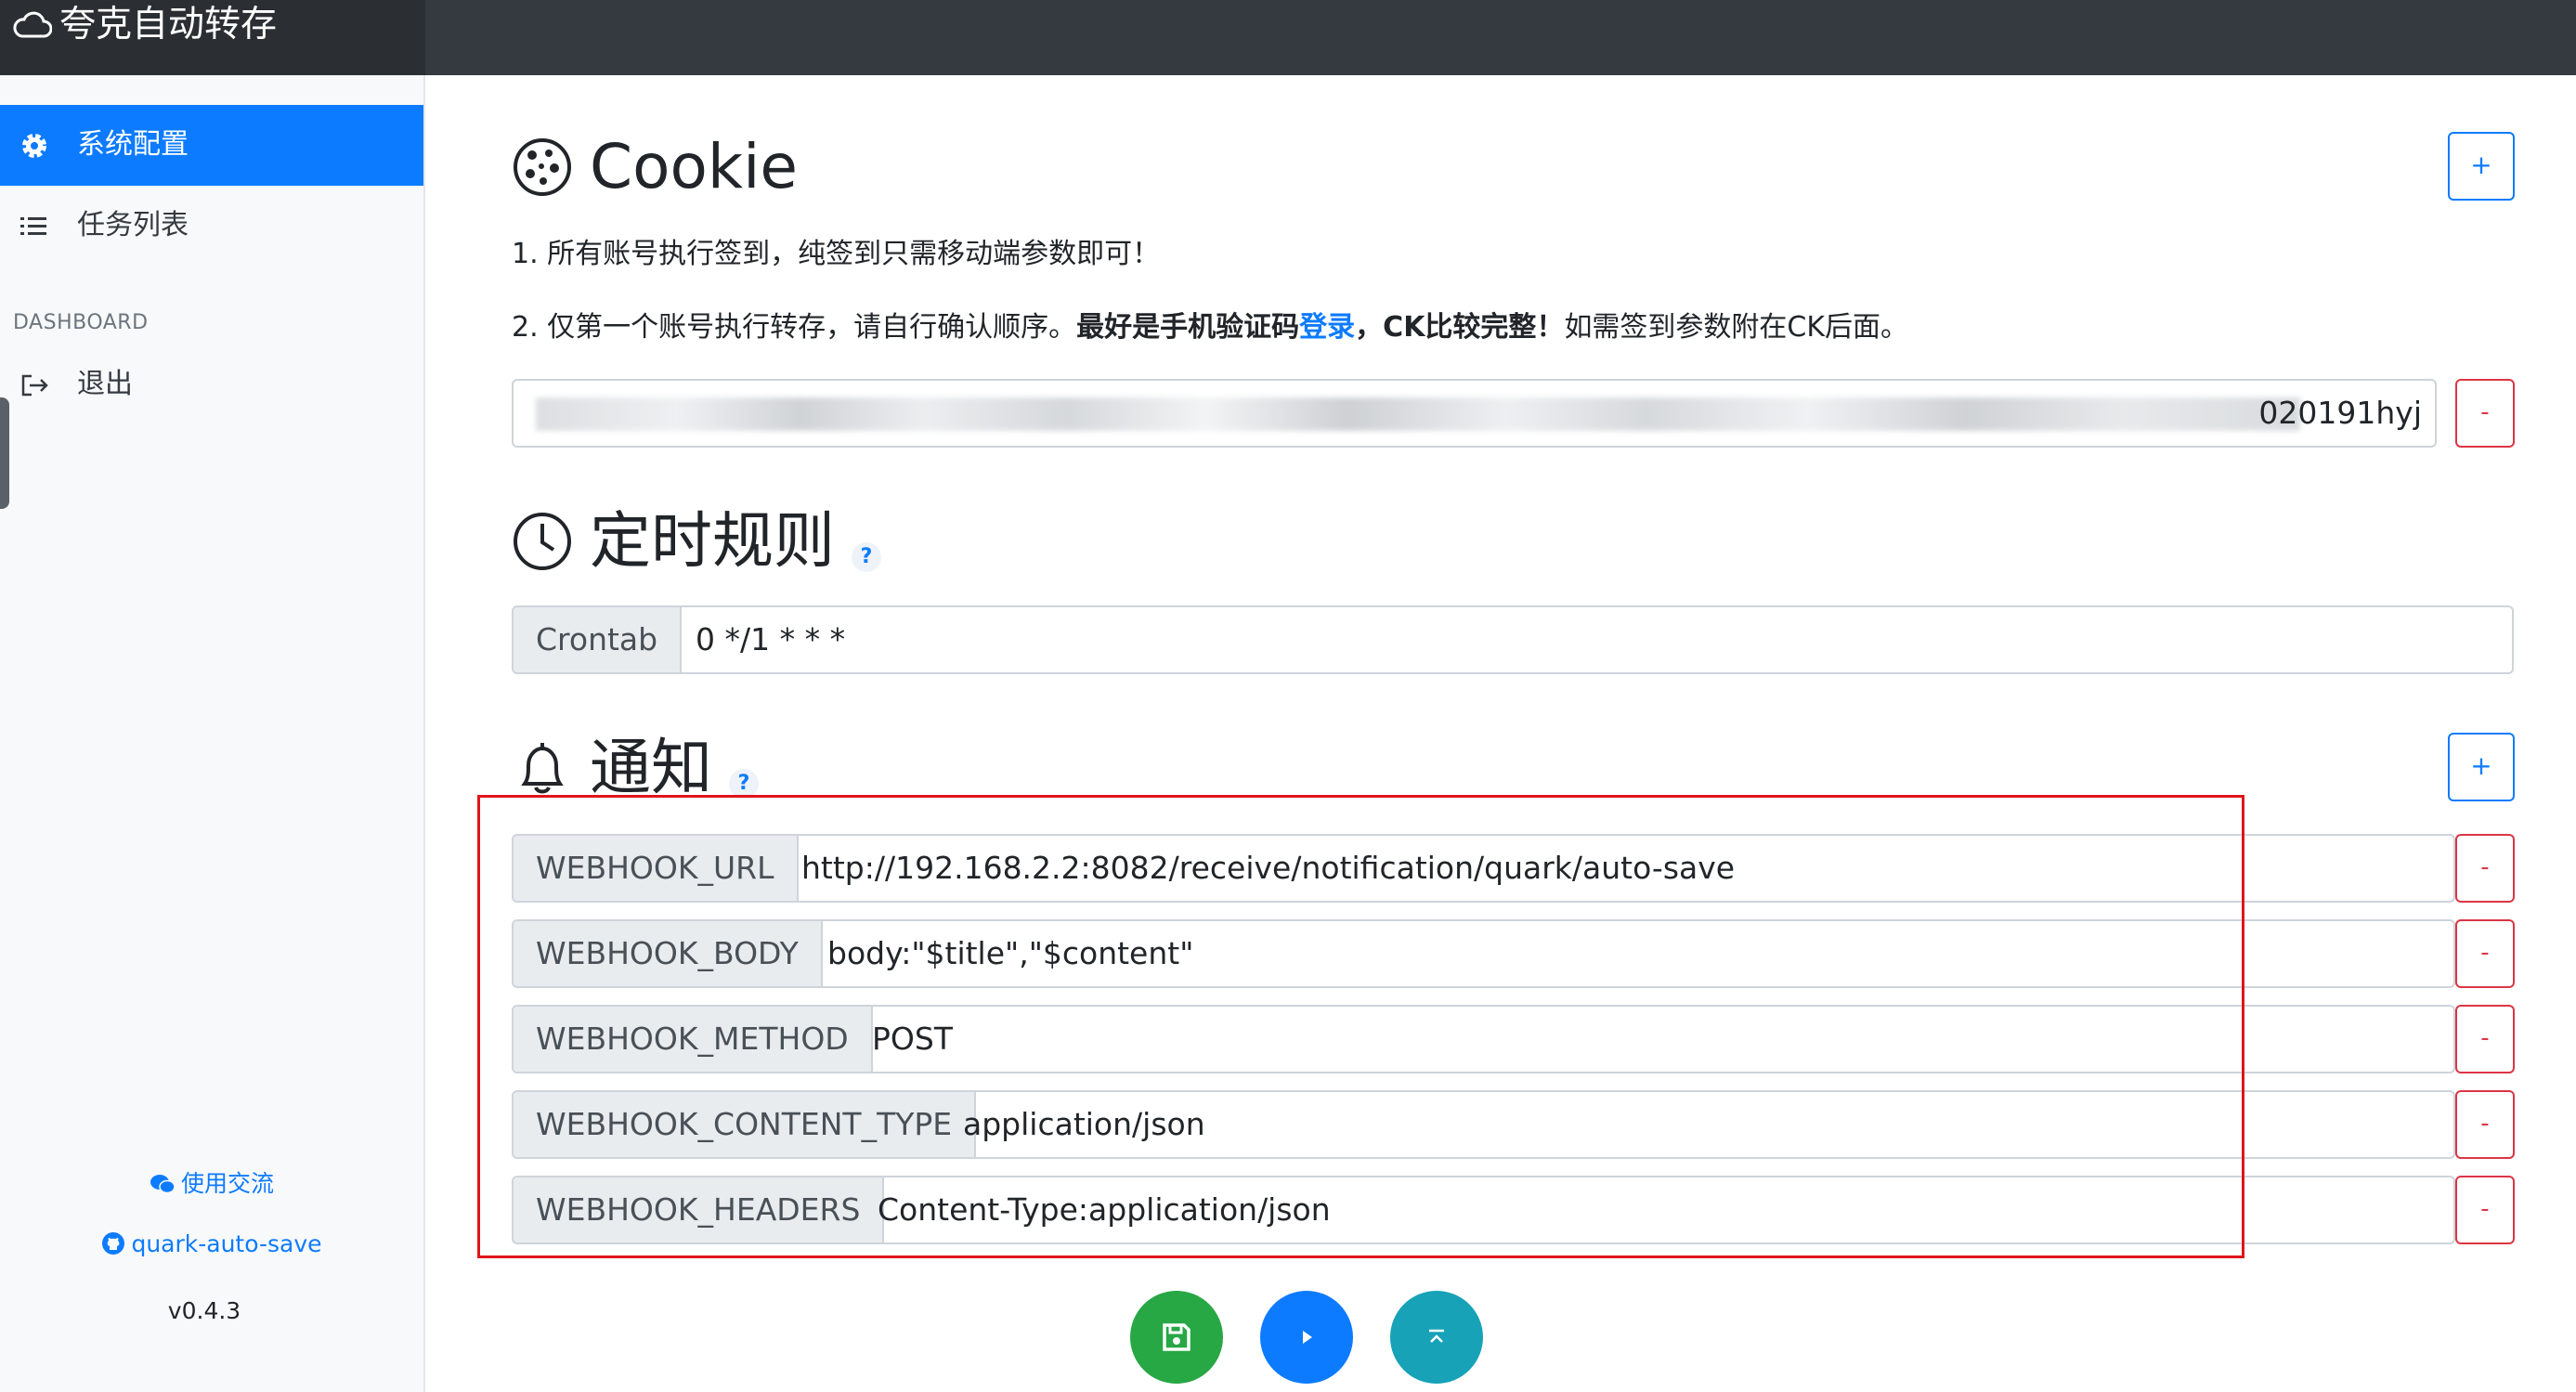  I want to click on sidebar-item-label: 退出, so click(105, 384).